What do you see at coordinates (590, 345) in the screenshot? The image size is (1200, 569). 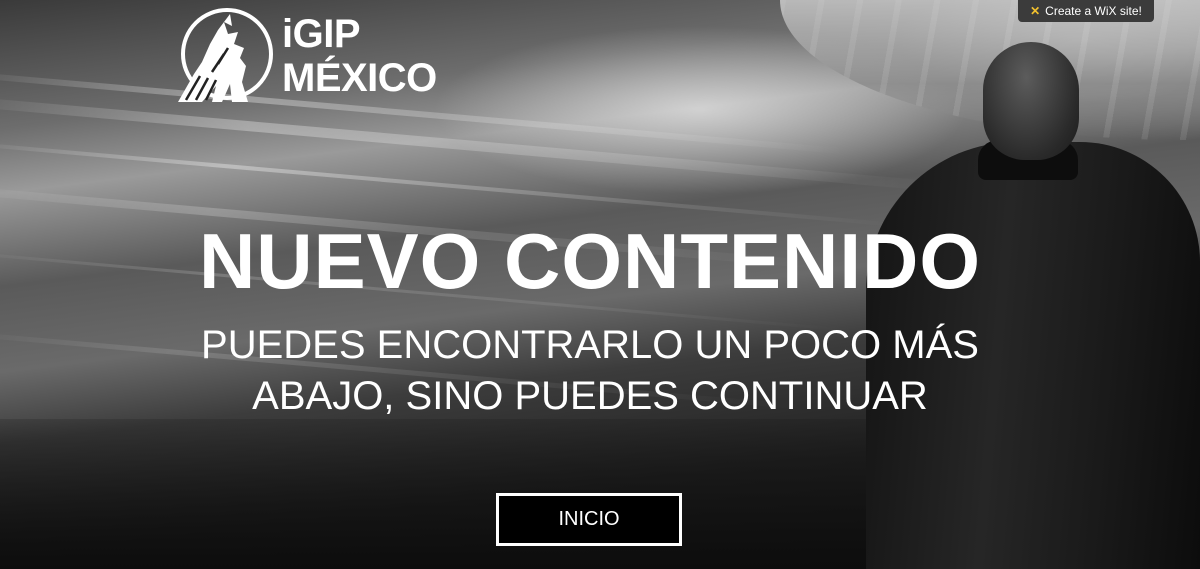 I see `hero-subheadline-line-1: PUEDES ENCONTRARLO UN POCO MÁS` at bounding box center [590, 345].